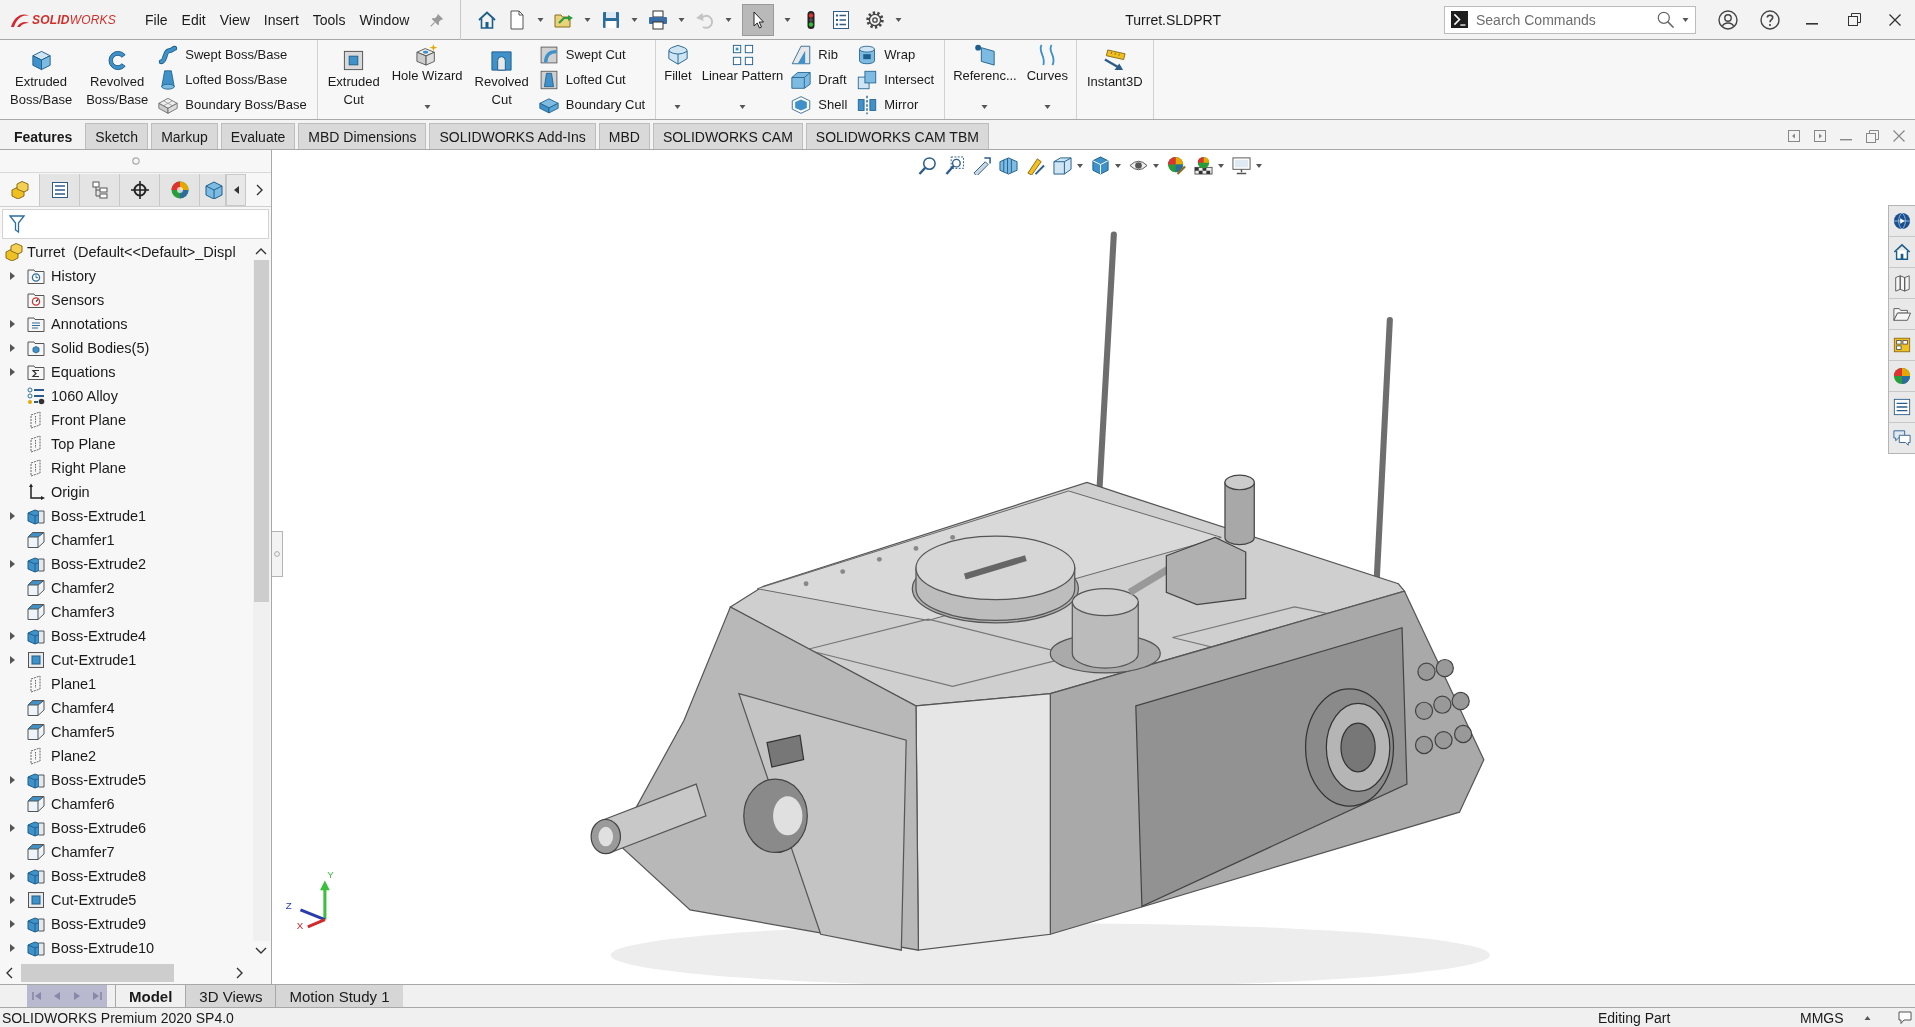 The image size is (1915, 1027). What do you see at coordinates (234, 79) in the screenshot?
I see `command-button: Lofted Boss/Base` at bounding box center [234, 79].